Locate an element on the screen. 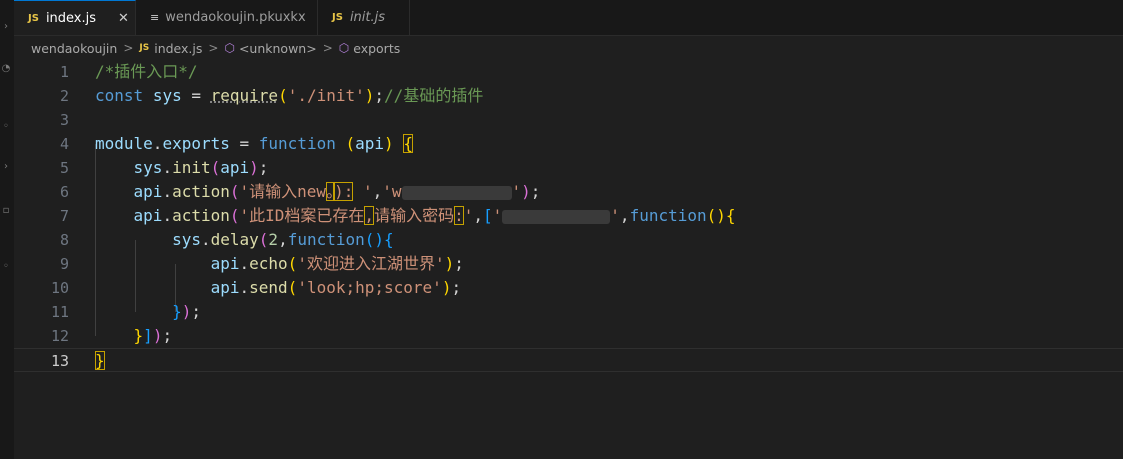 The width and height of the screenshot is (1123, 459). code-line: 2 const sys = require('./init');//基础的插件 is located at coordinates (568, 96).